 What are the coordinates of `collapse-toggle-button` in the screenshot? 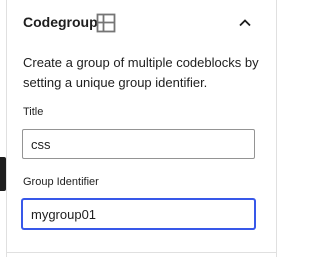 It's located at (245, 23).